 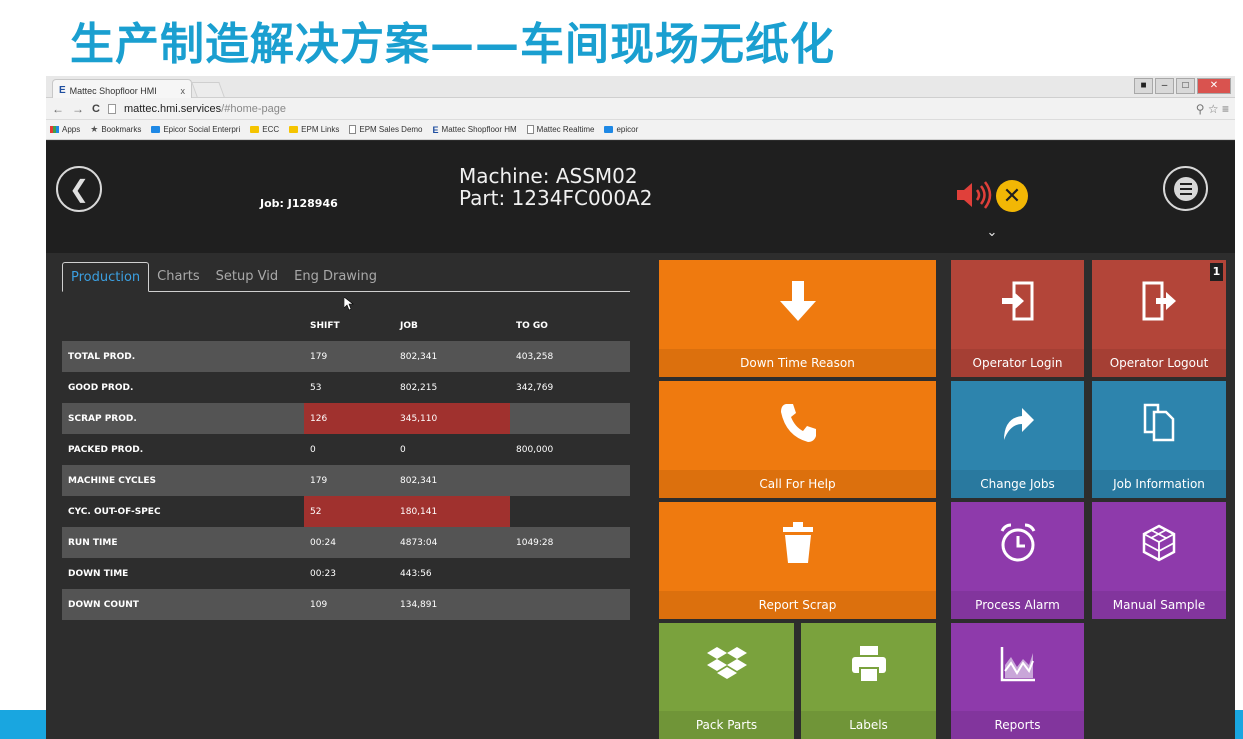 What do you see at coordinates (535, 387) in the screenshot?
I see `to-go-value: 342,769` at bounding box center [535, 387].